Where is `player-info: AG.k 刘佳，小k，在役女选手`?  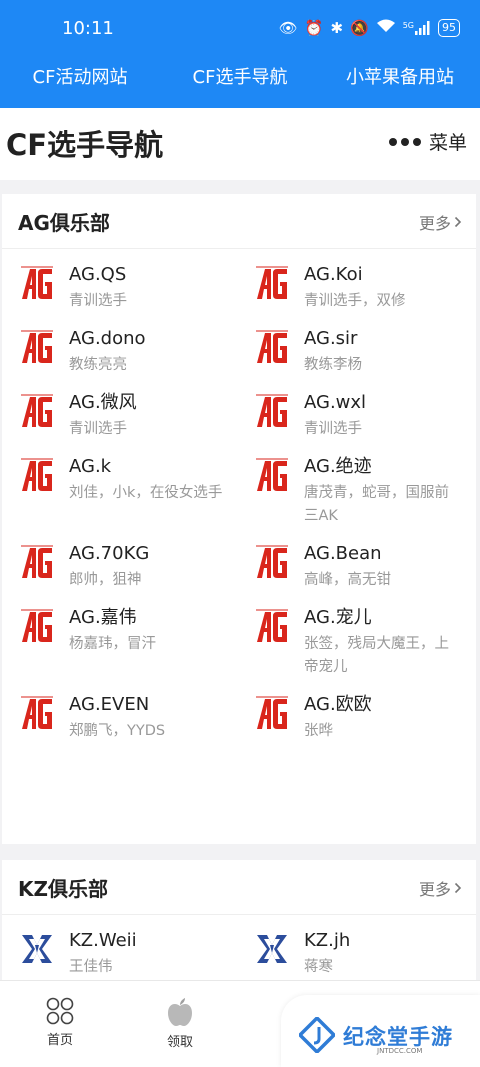 player-info: AG.k 刘佳，小k，在役女选手 is located at coordinates (151, 491).